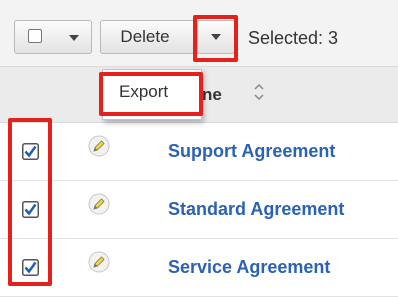  I want to click on selected-count: Selected: 3, so click(293, 38).